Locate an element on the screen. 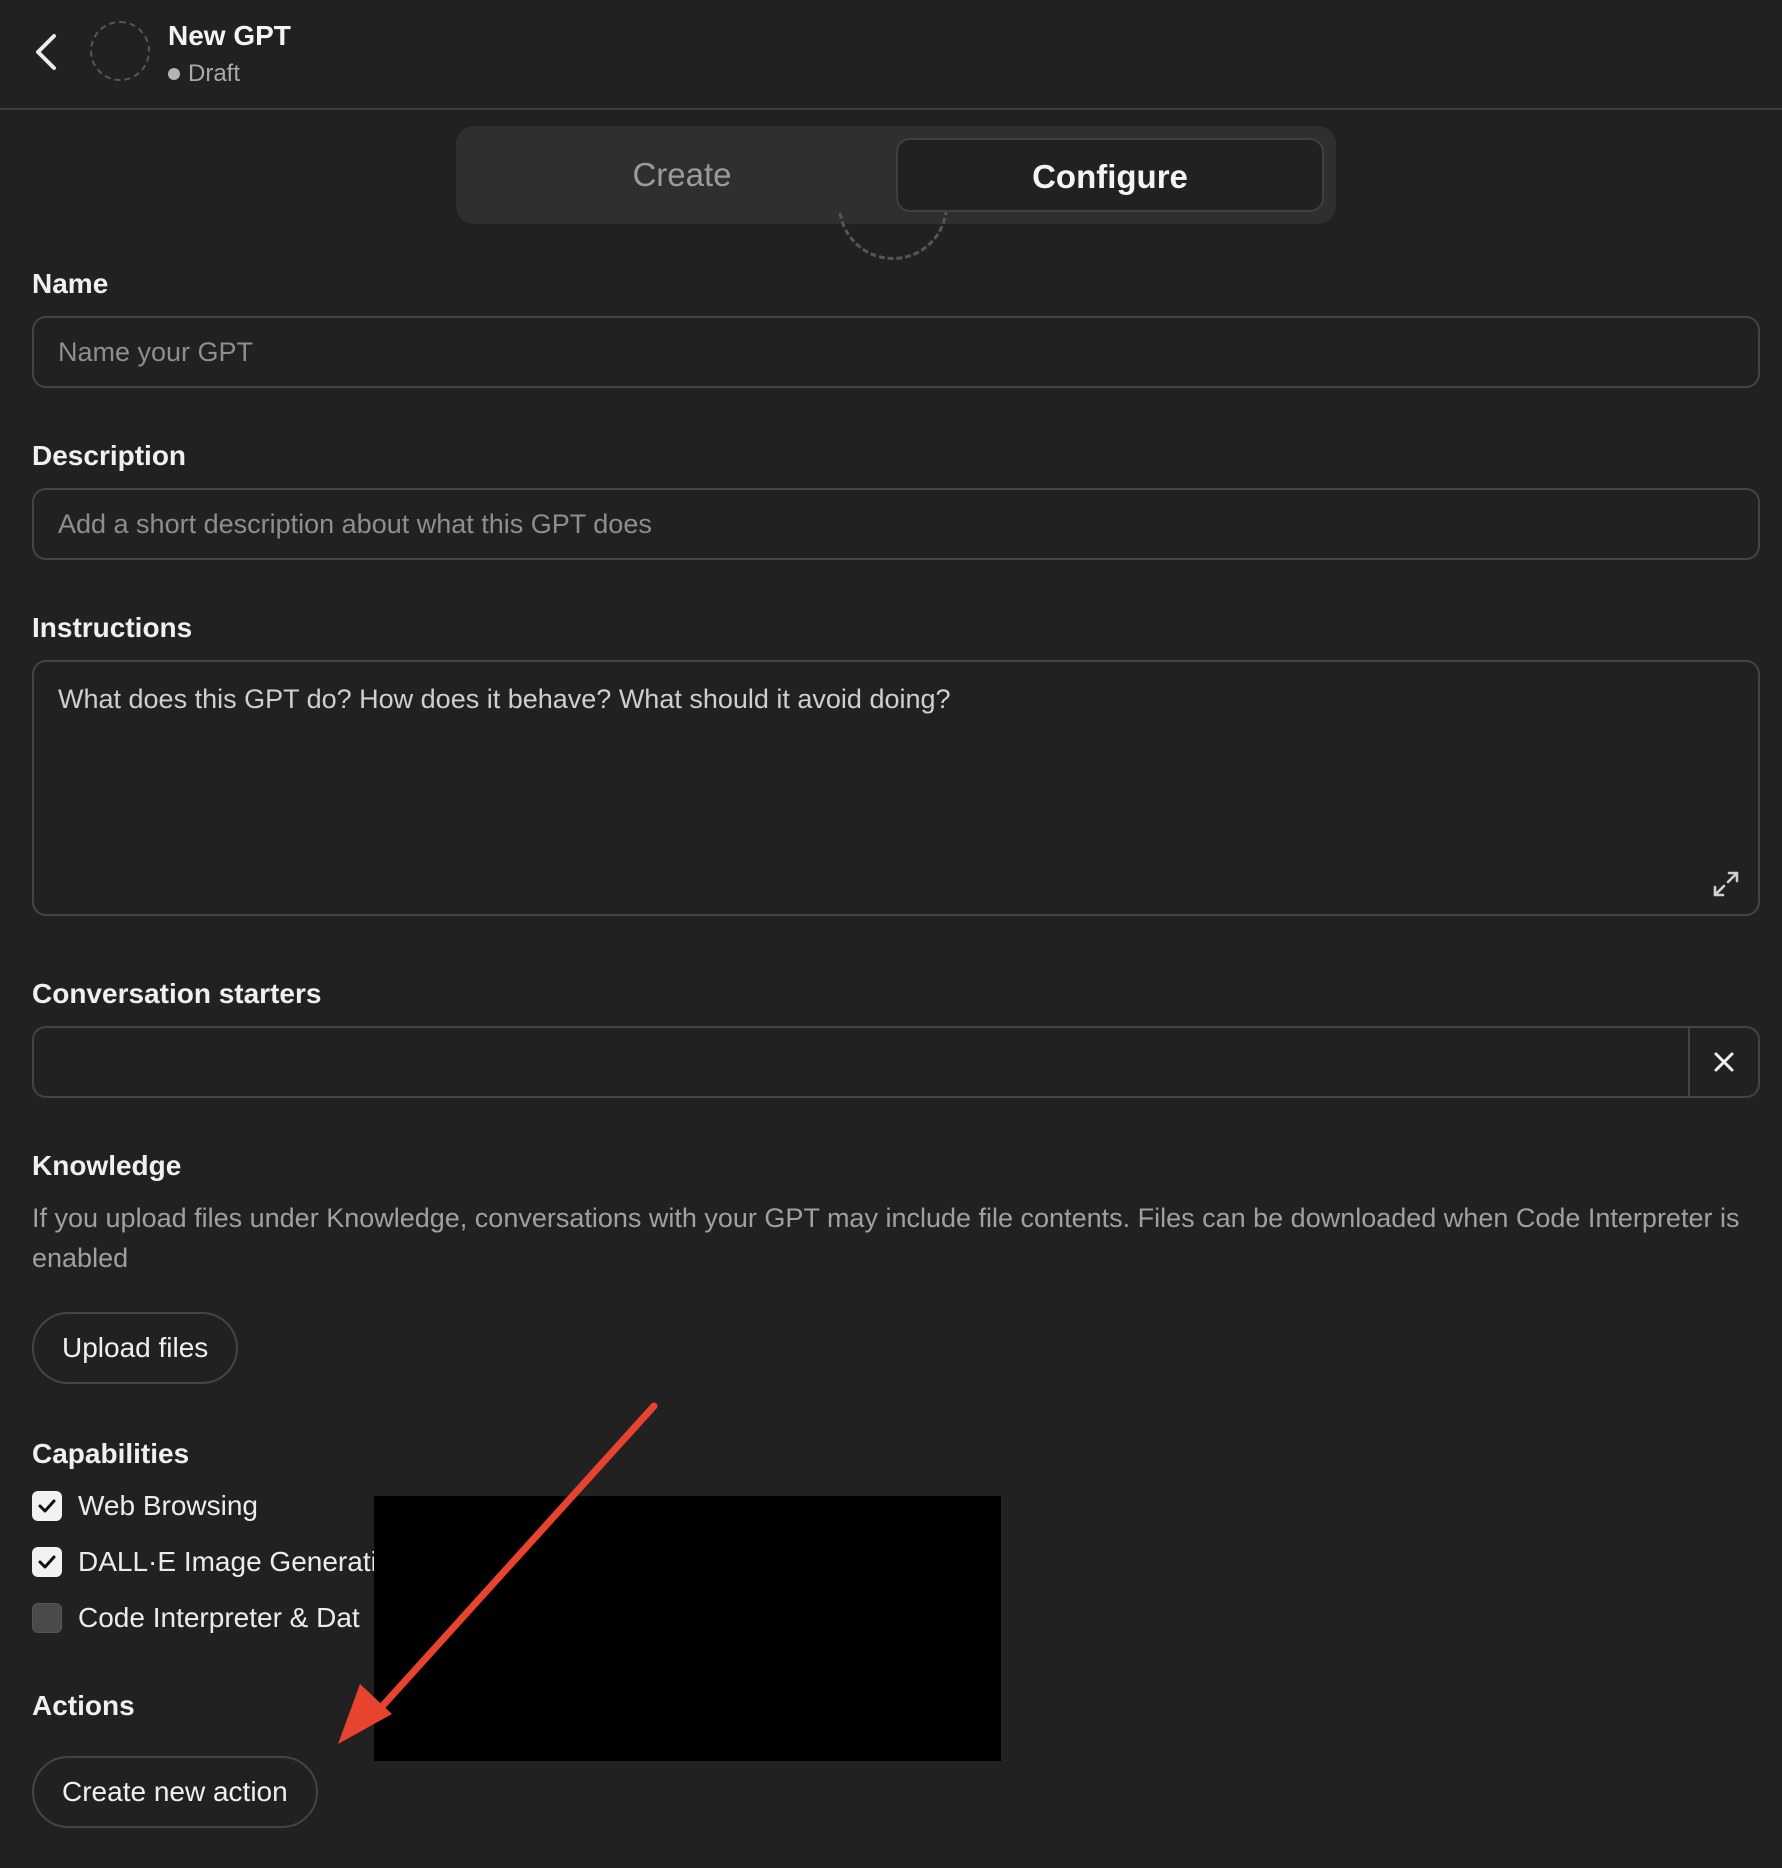 The width and height of the screenshot is (1782, 1868). capability-code-interpreter: Code Interpreter & Dat is located at coordinates (196, 1618).